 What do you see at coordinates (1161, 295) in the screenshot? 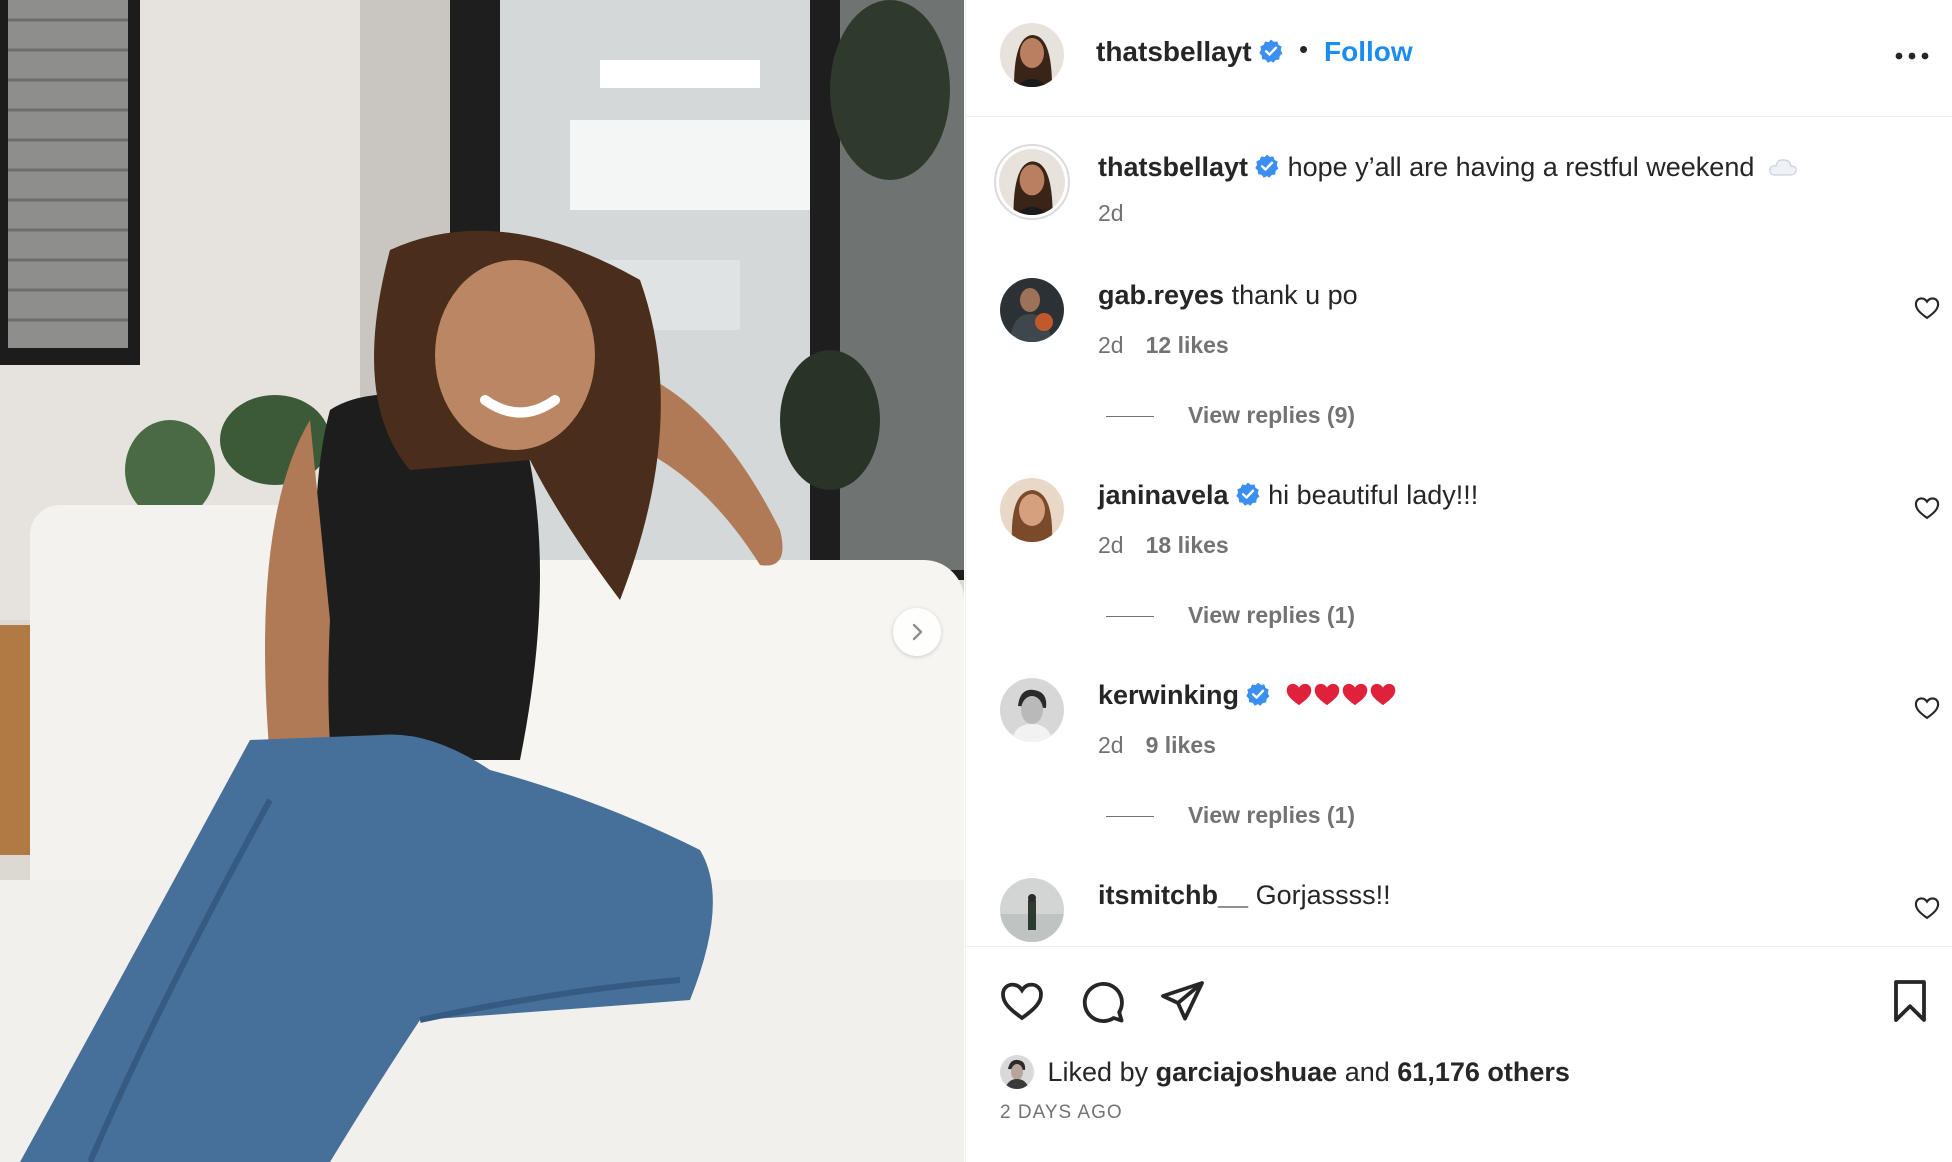
I see `comment-username: gab.reyes` at bounding box center [1161, 295].